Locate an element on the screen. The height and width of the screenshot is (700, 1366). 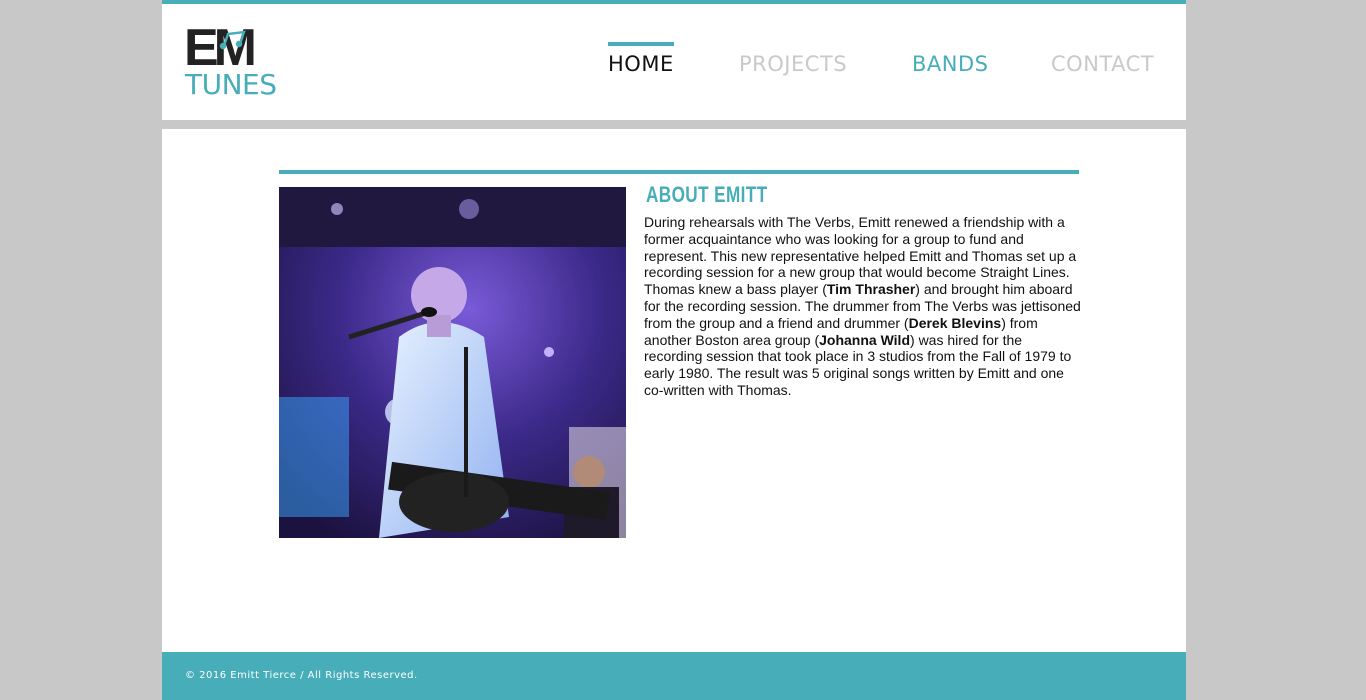
nav-home-label: HOME is located at coordinates (641, 64).